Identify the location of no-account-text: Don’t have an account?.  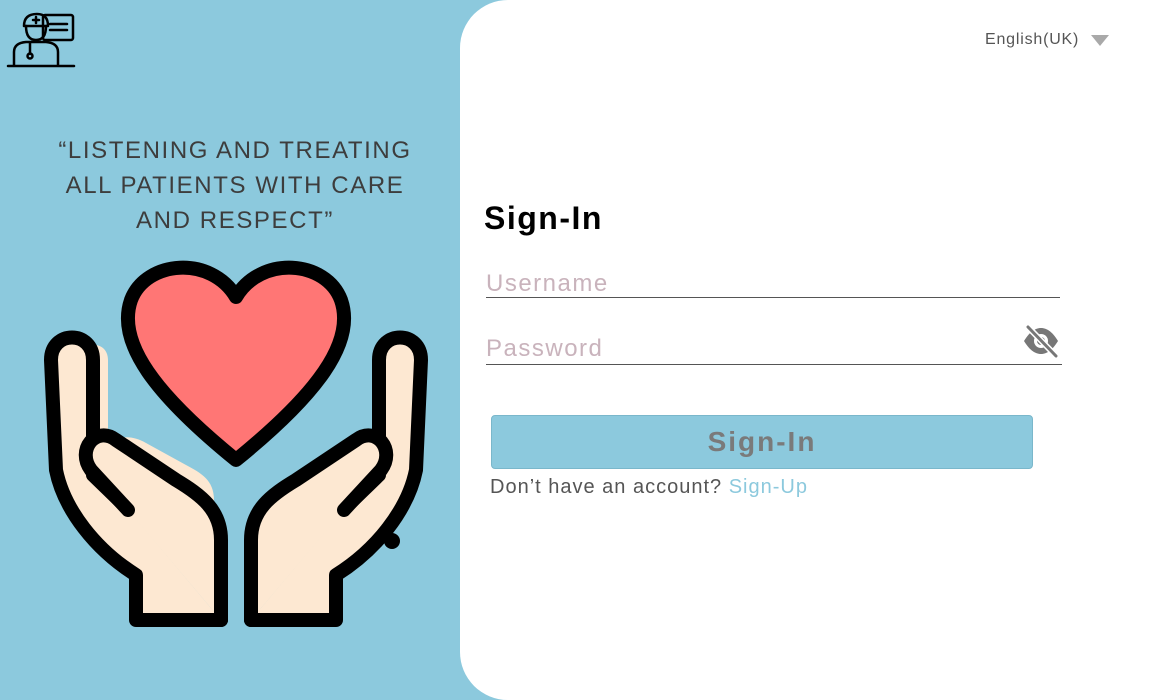
(606, 487).